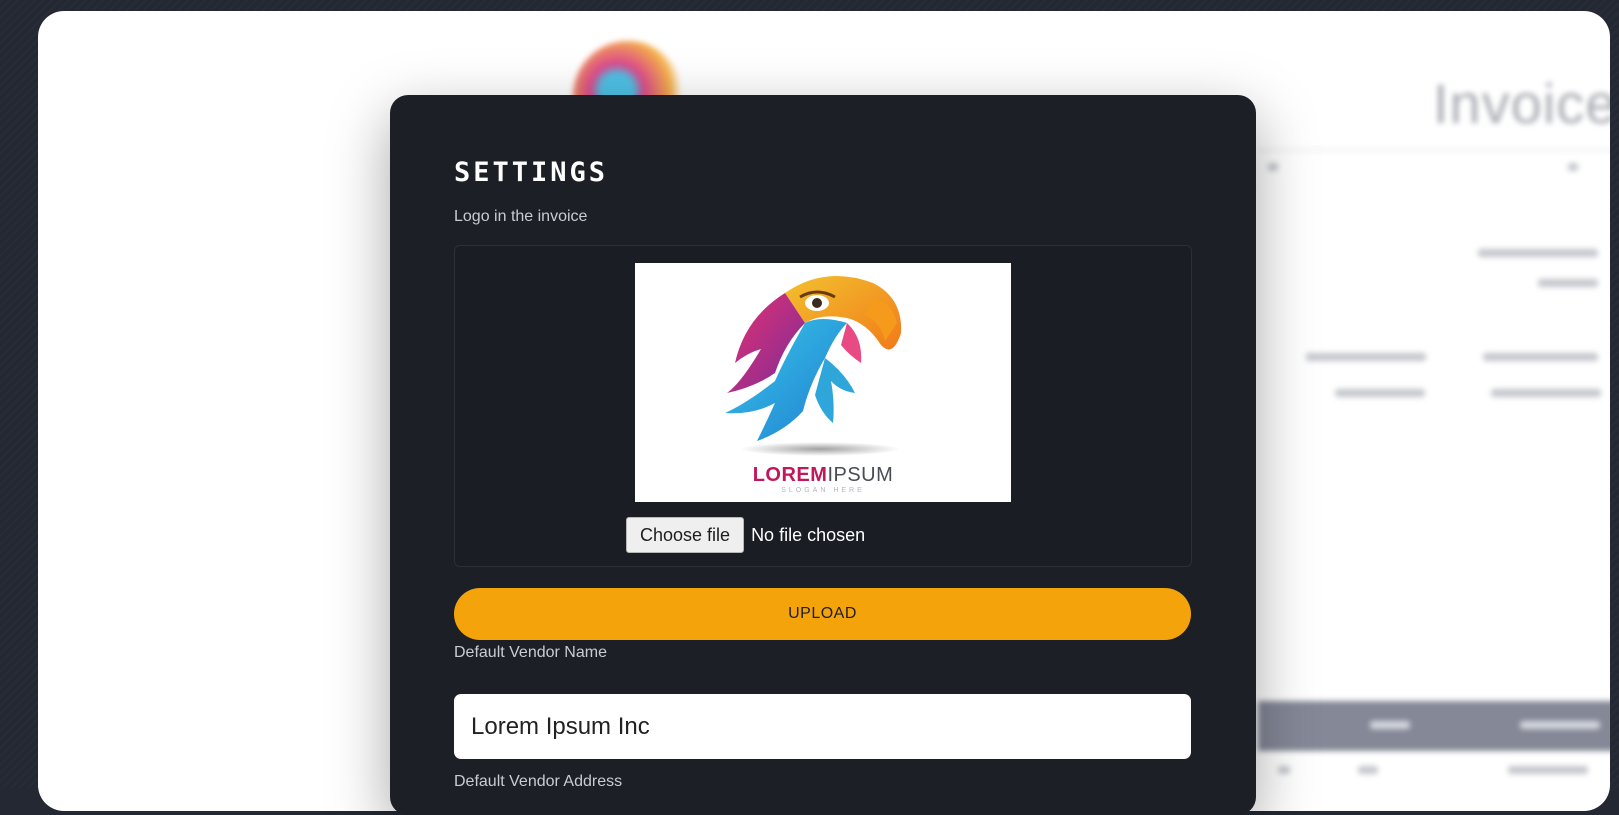 This screenshot has height=815, width=1619. I want to click on divider, so click(1434, 150).